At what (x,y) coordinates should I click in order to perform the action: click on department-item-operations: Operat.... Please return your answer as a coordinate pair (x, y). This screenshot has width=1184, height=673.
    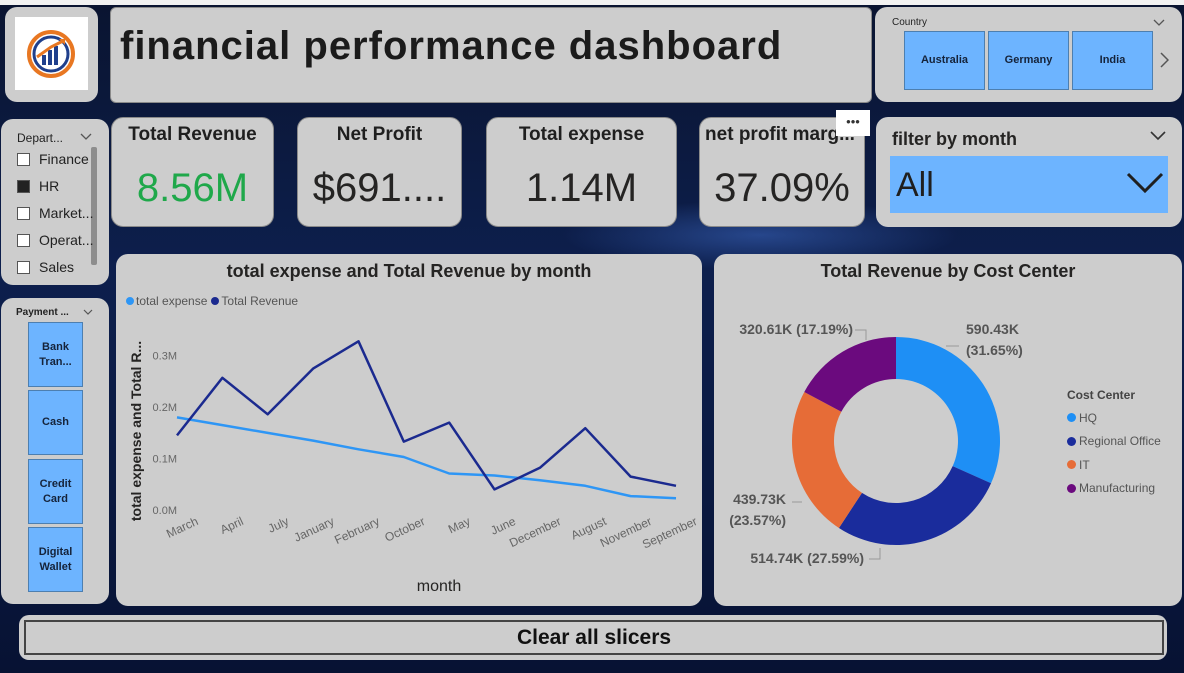
    Looking at the image, I should click on (55, 240).